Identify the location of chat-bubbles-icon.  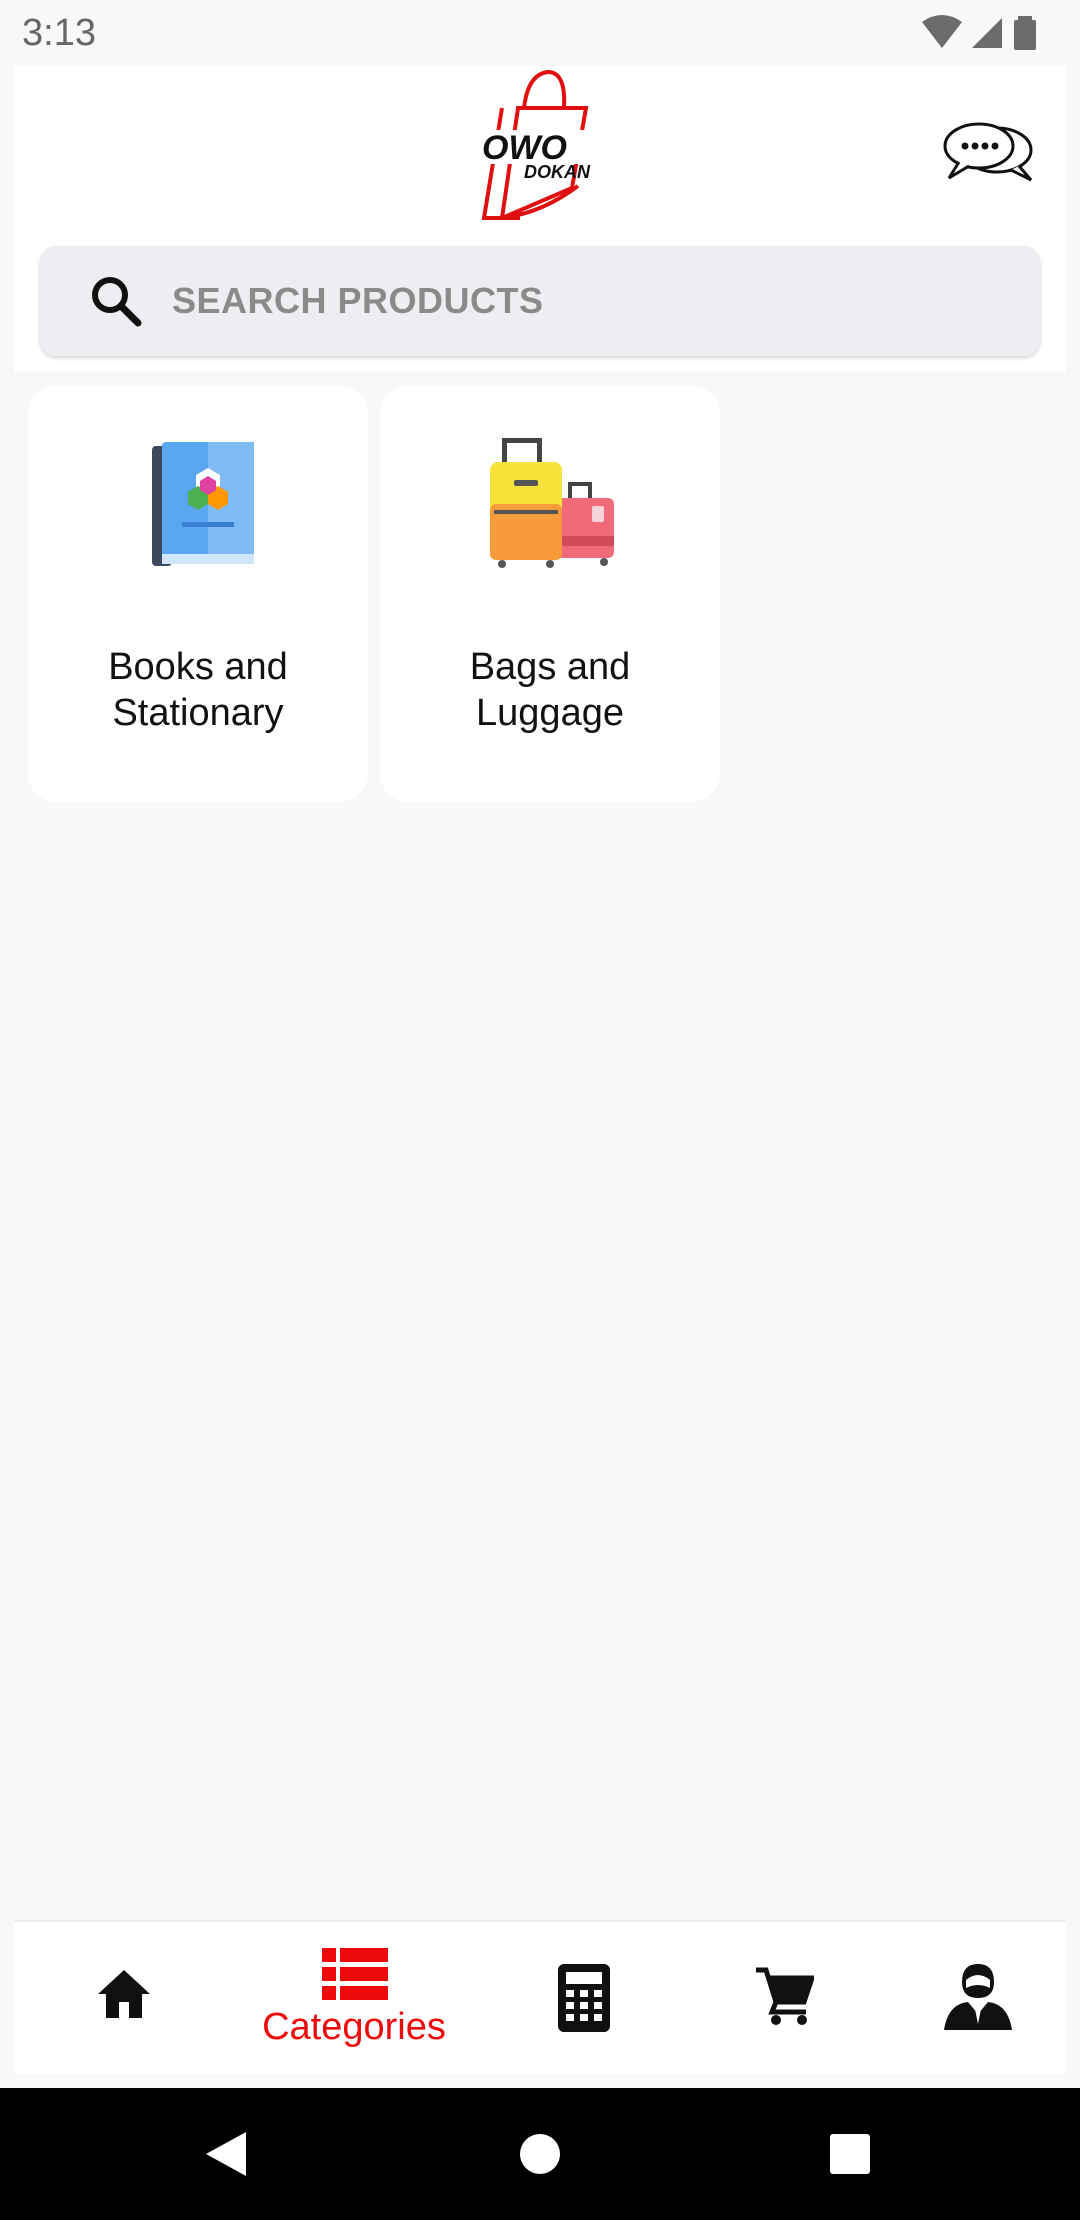
(988, 152).